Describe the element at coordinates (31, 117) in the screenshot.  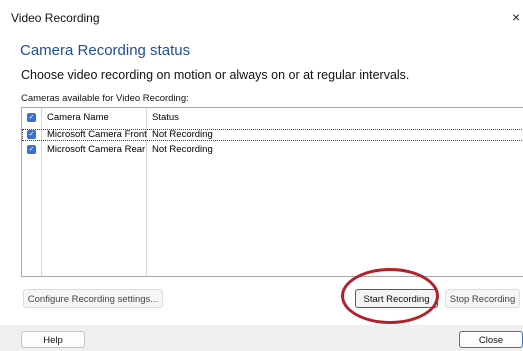
I see `select-all-checkbox: ✓` at that location.